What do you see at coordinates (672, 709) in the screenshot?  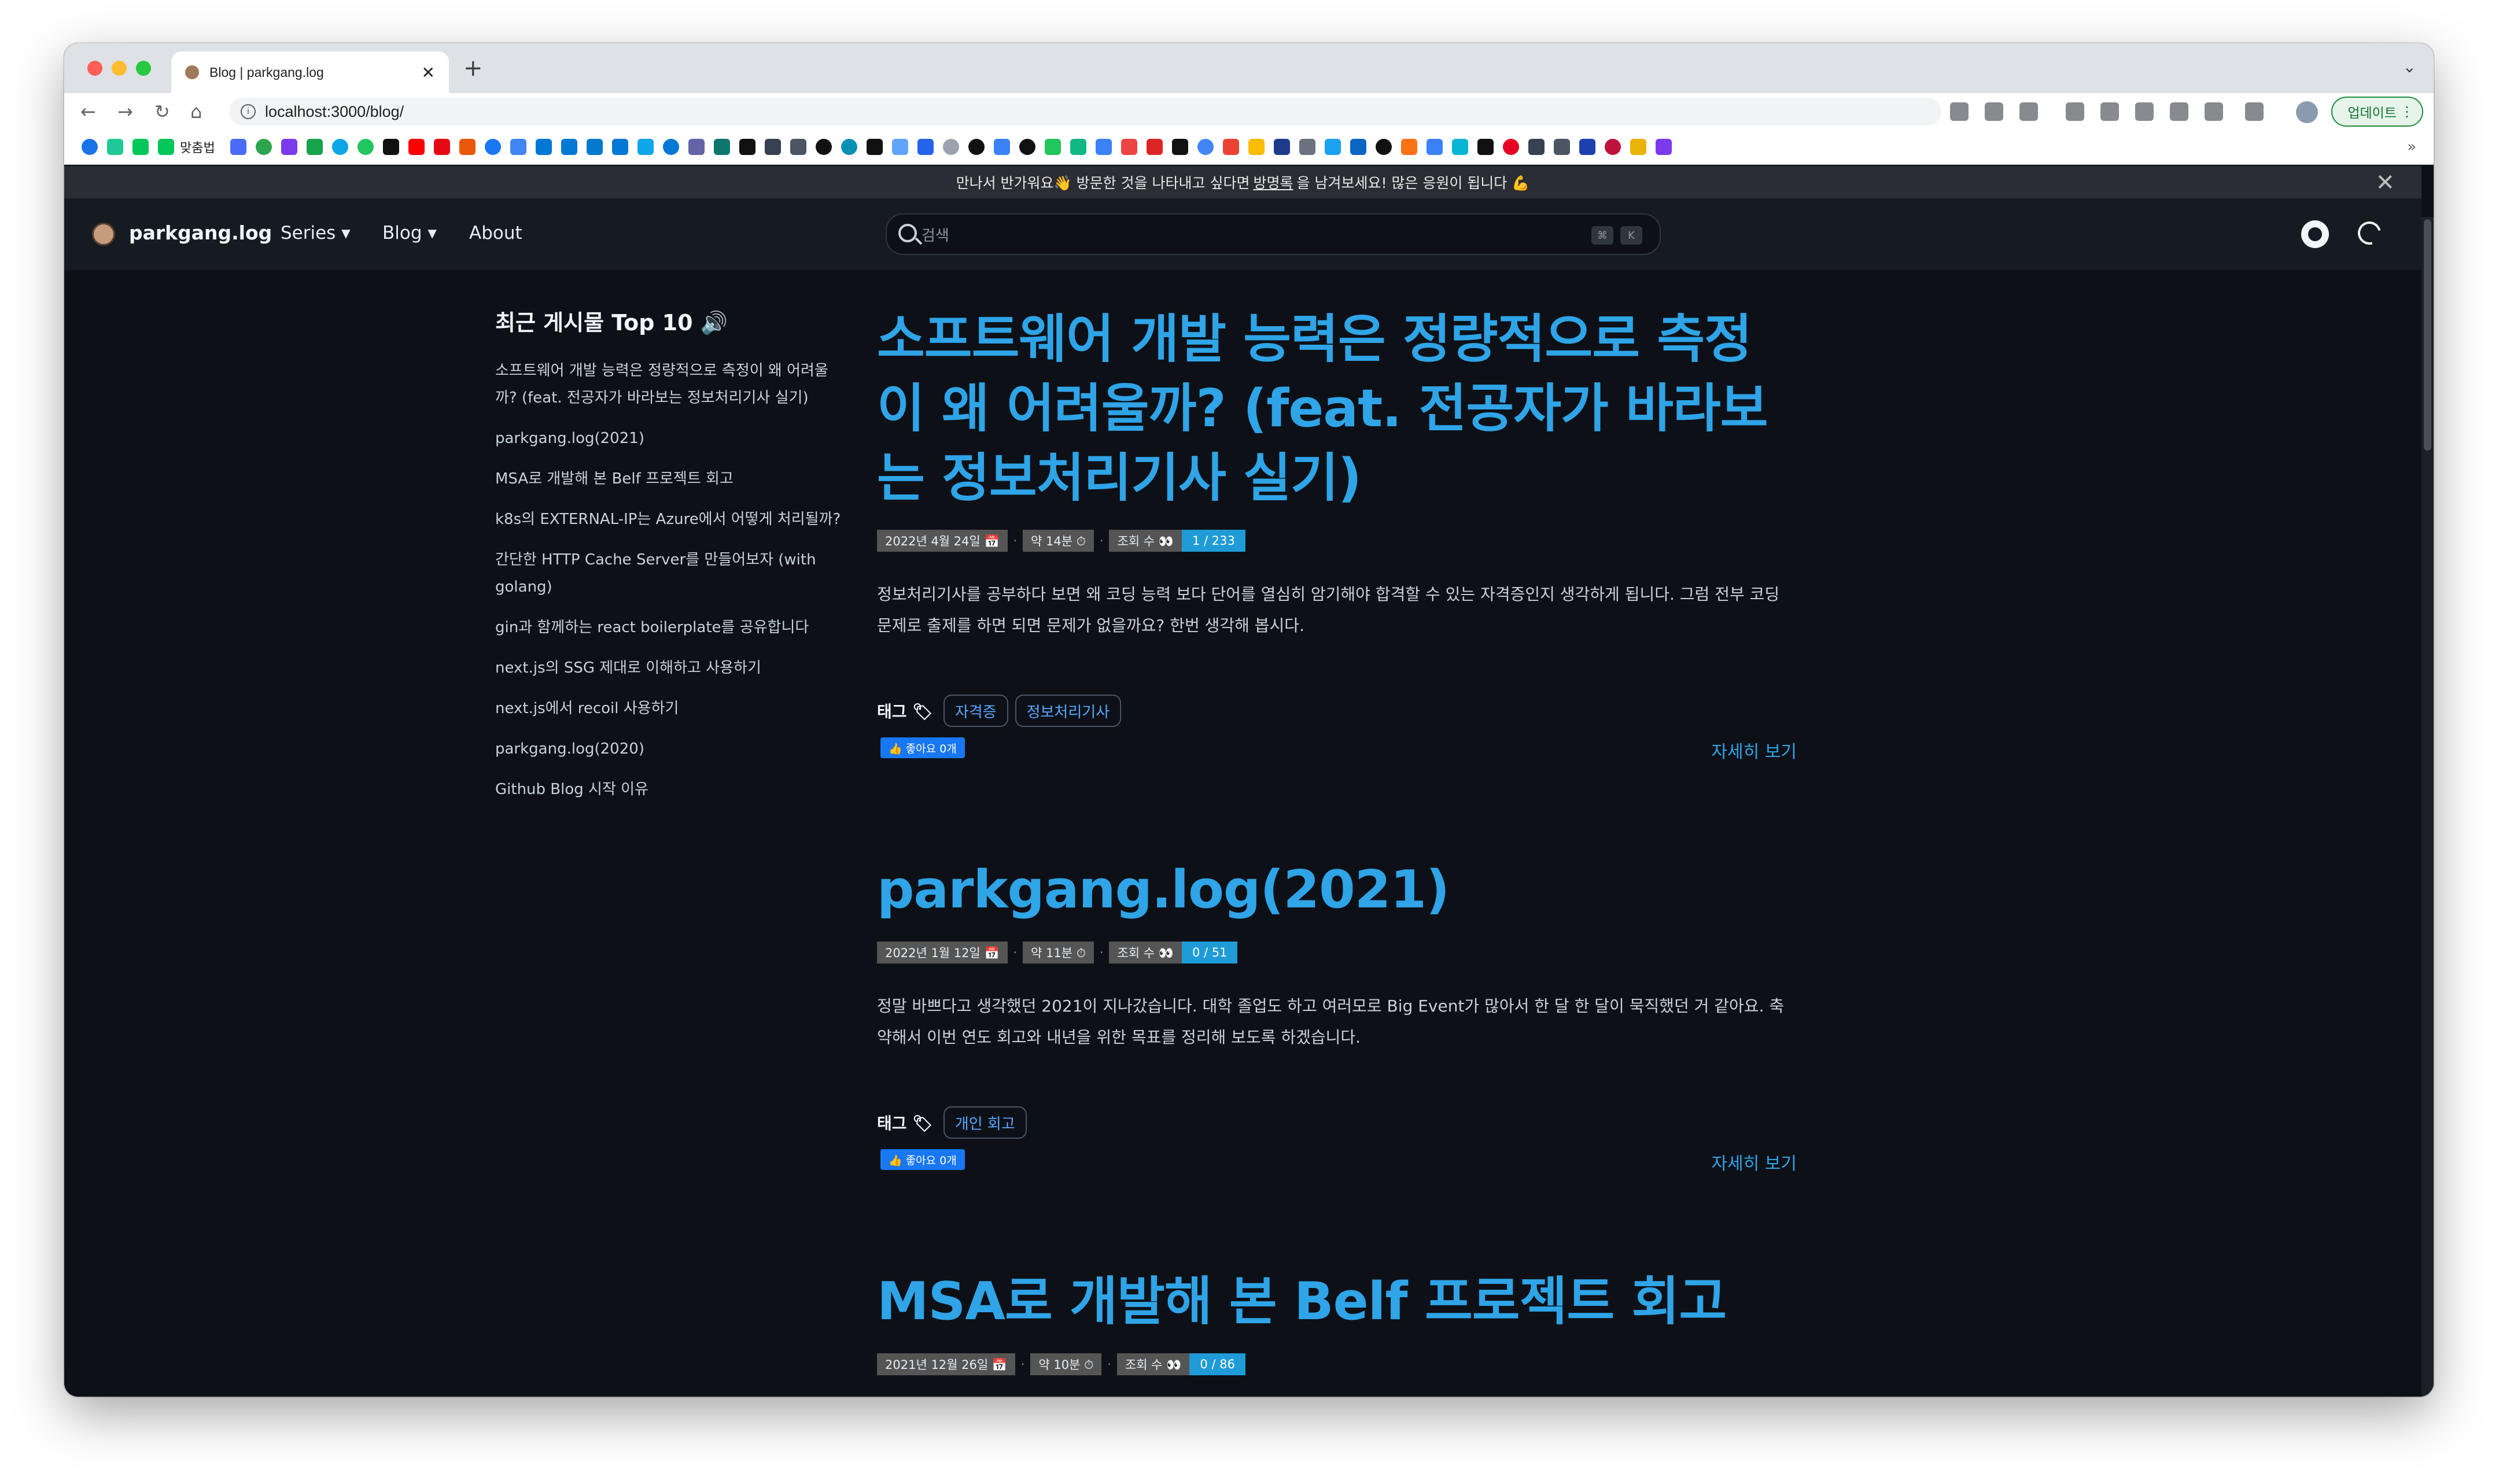 I see `recent-post-link: next.js에서 recoil 사용하기` at bounding box center [672, 709].